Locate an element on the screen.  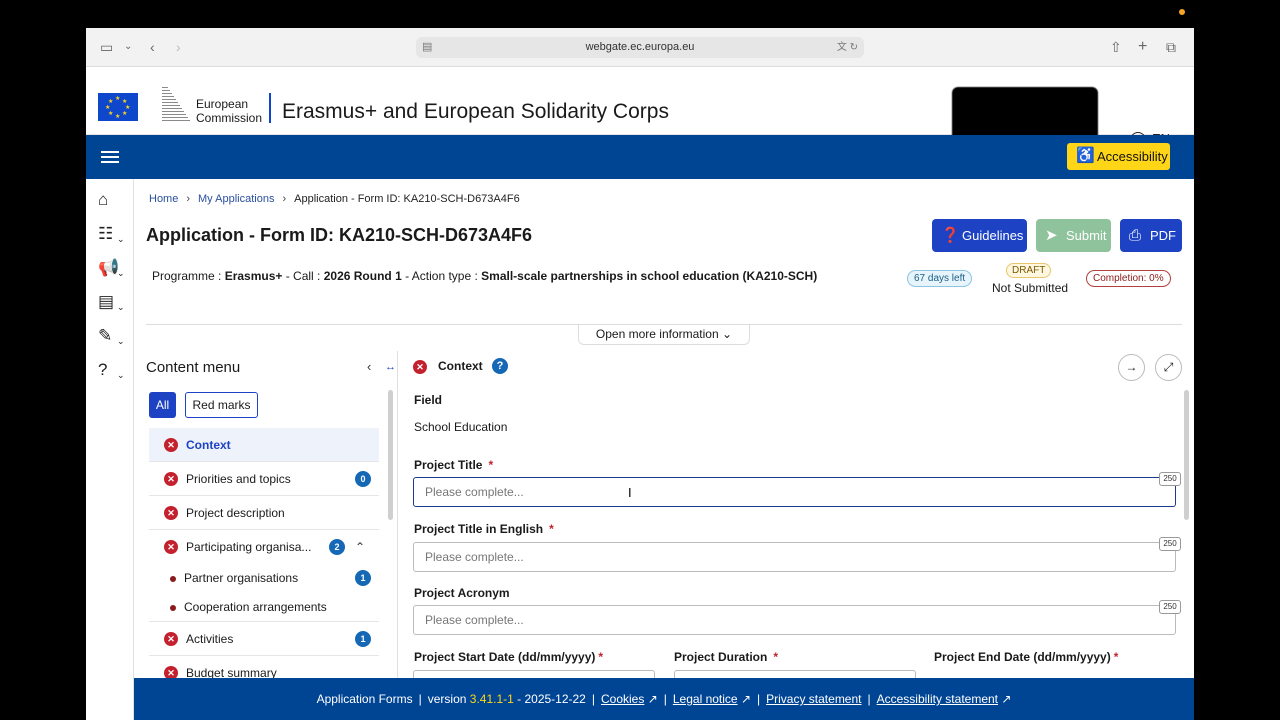
submit-button: ➤ Submit is located at coordinates (1073, 235).